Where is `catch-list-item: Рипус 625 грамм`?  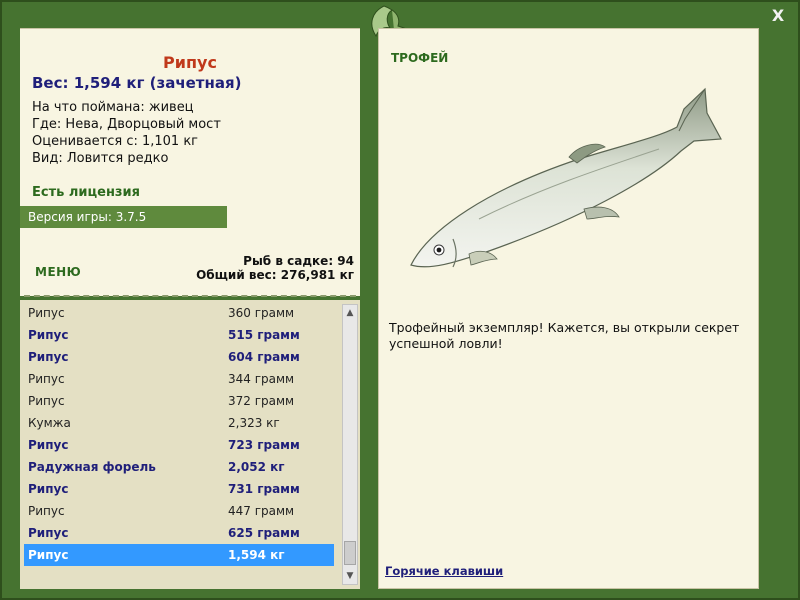
catch-list-item: Рипус 625 грамм is located at coordinates (179, 533).